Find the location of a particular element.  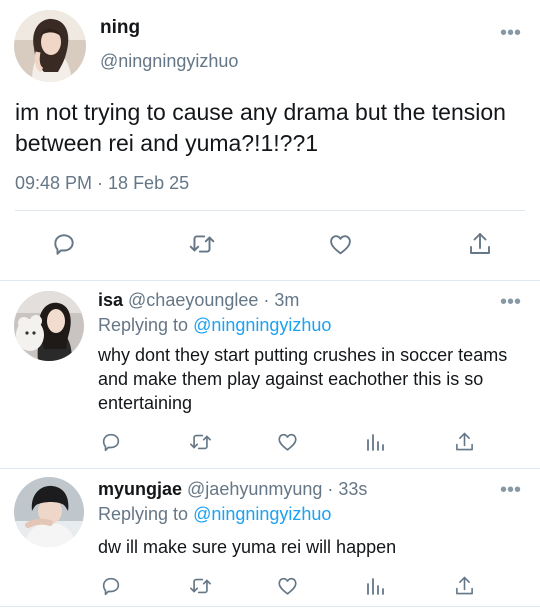

reply-text: dw ill make sure yuma rei will happen is located at coordinates (247, 547).